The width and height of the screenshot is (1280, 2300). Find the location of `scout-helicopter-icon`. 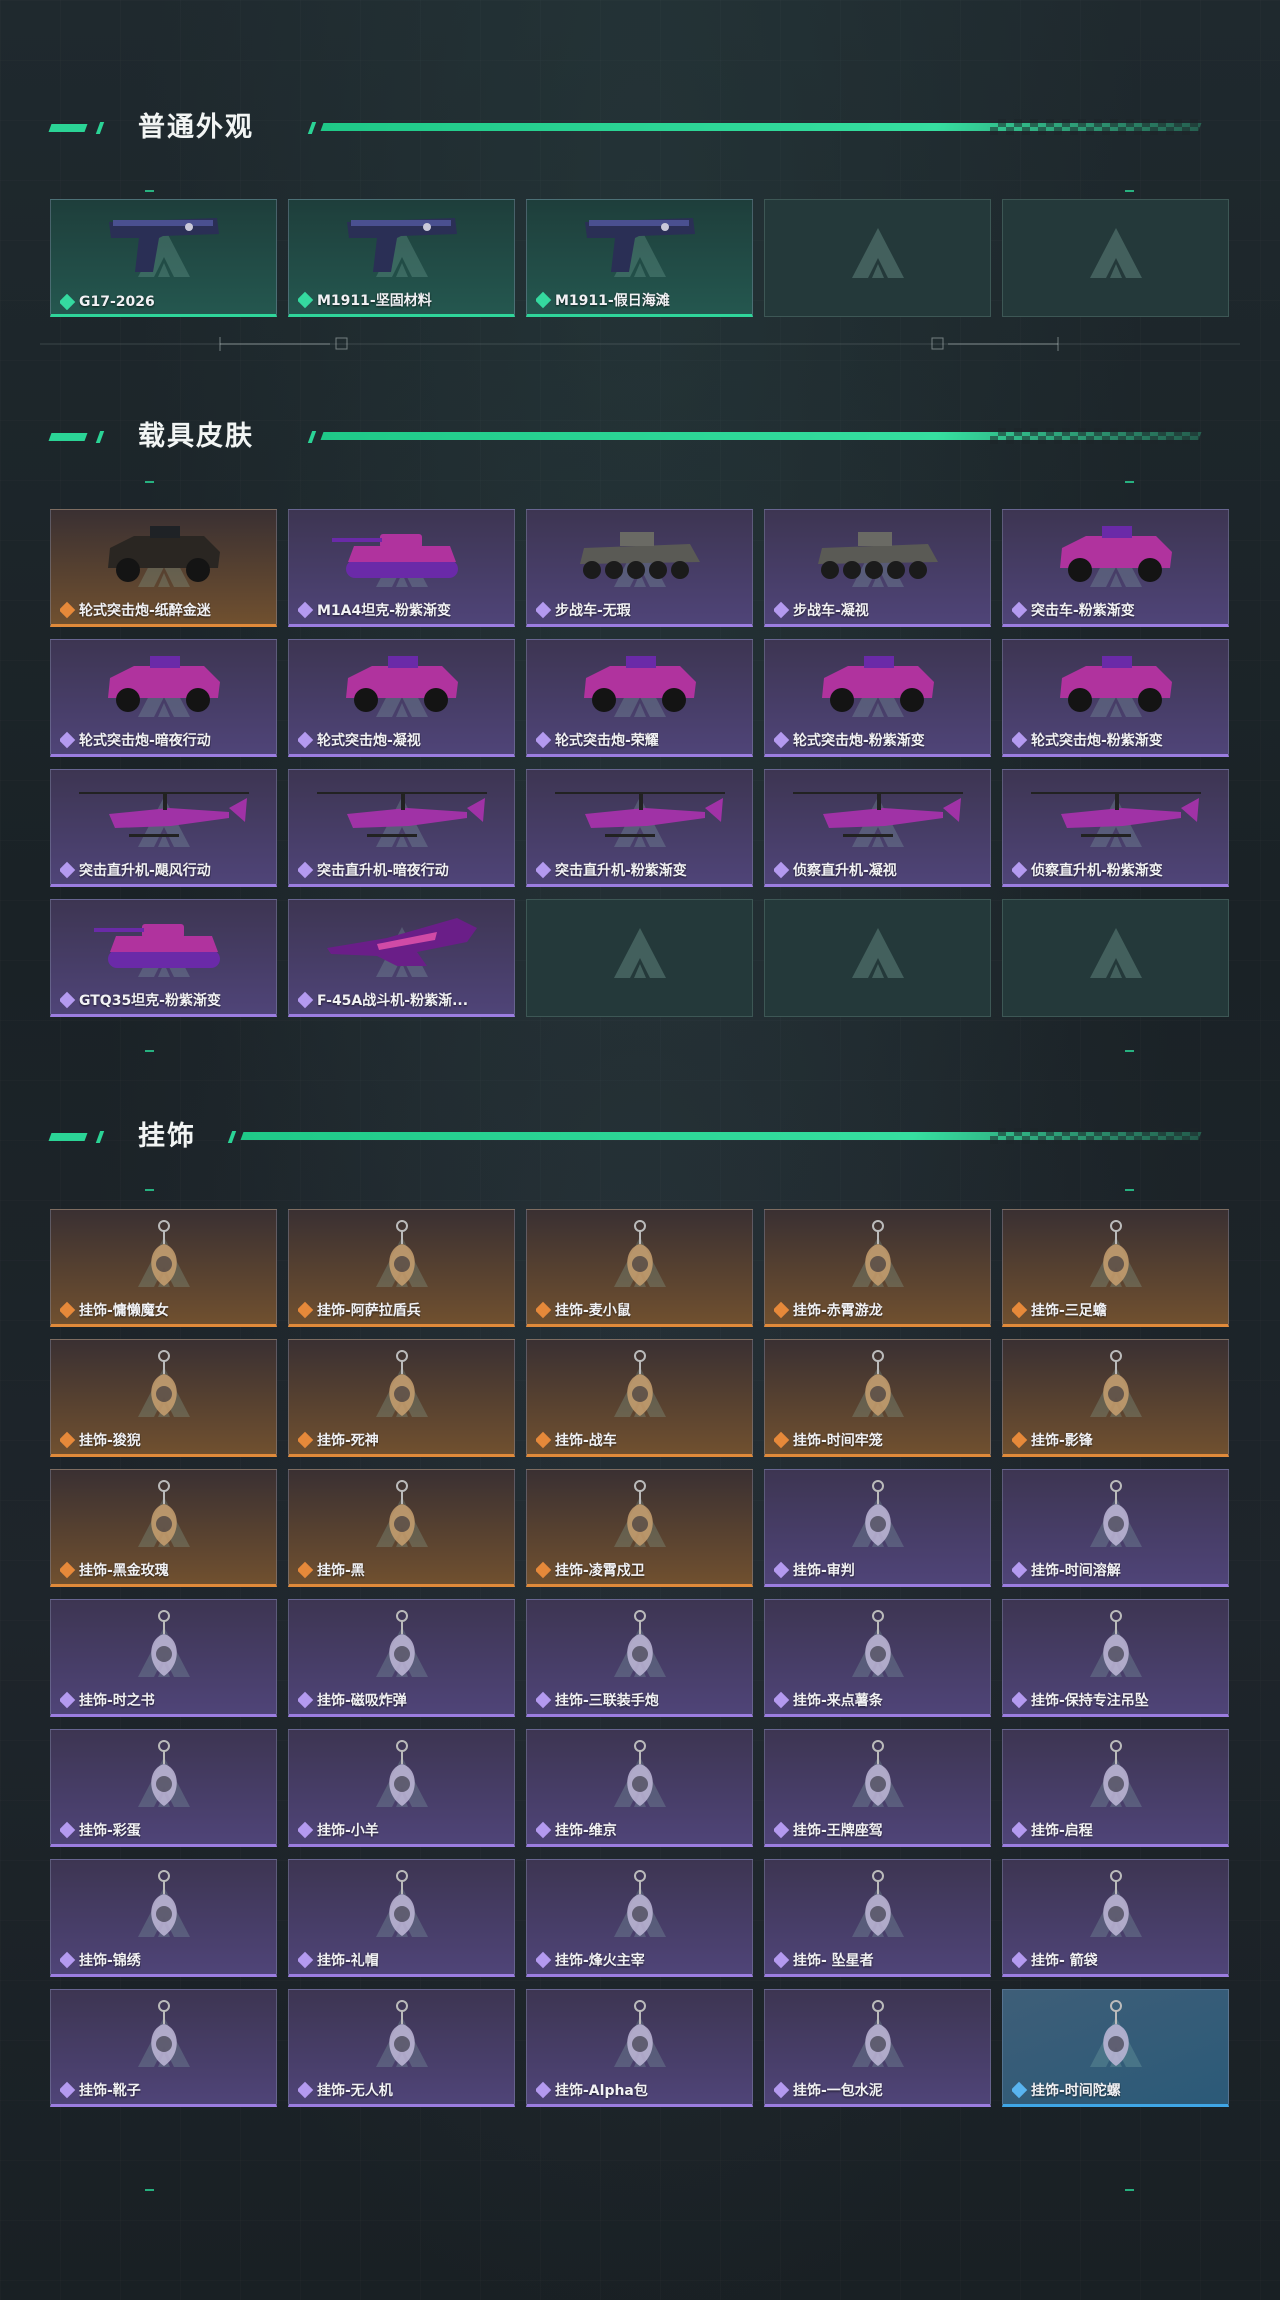

scout-helicopter-icon is located at coordinates (877, 814).